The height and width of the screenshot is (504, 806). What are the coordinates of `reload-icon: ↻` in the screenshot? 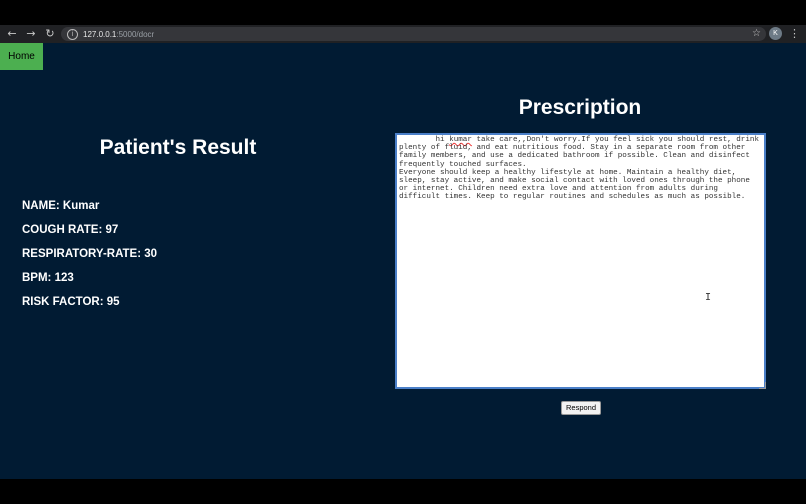 It's located at (50, 34).